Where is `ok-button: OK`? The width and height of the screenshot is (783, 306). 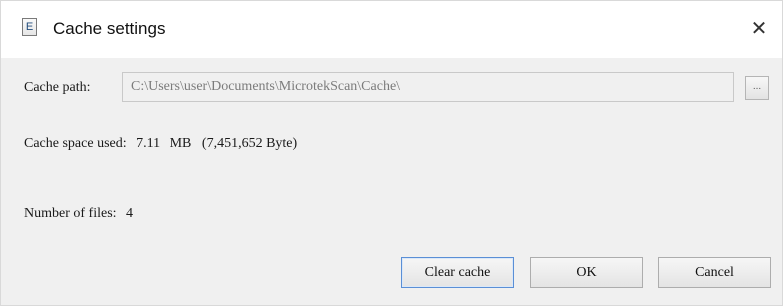 ok-button: OK is located at coordinates (586, 272).